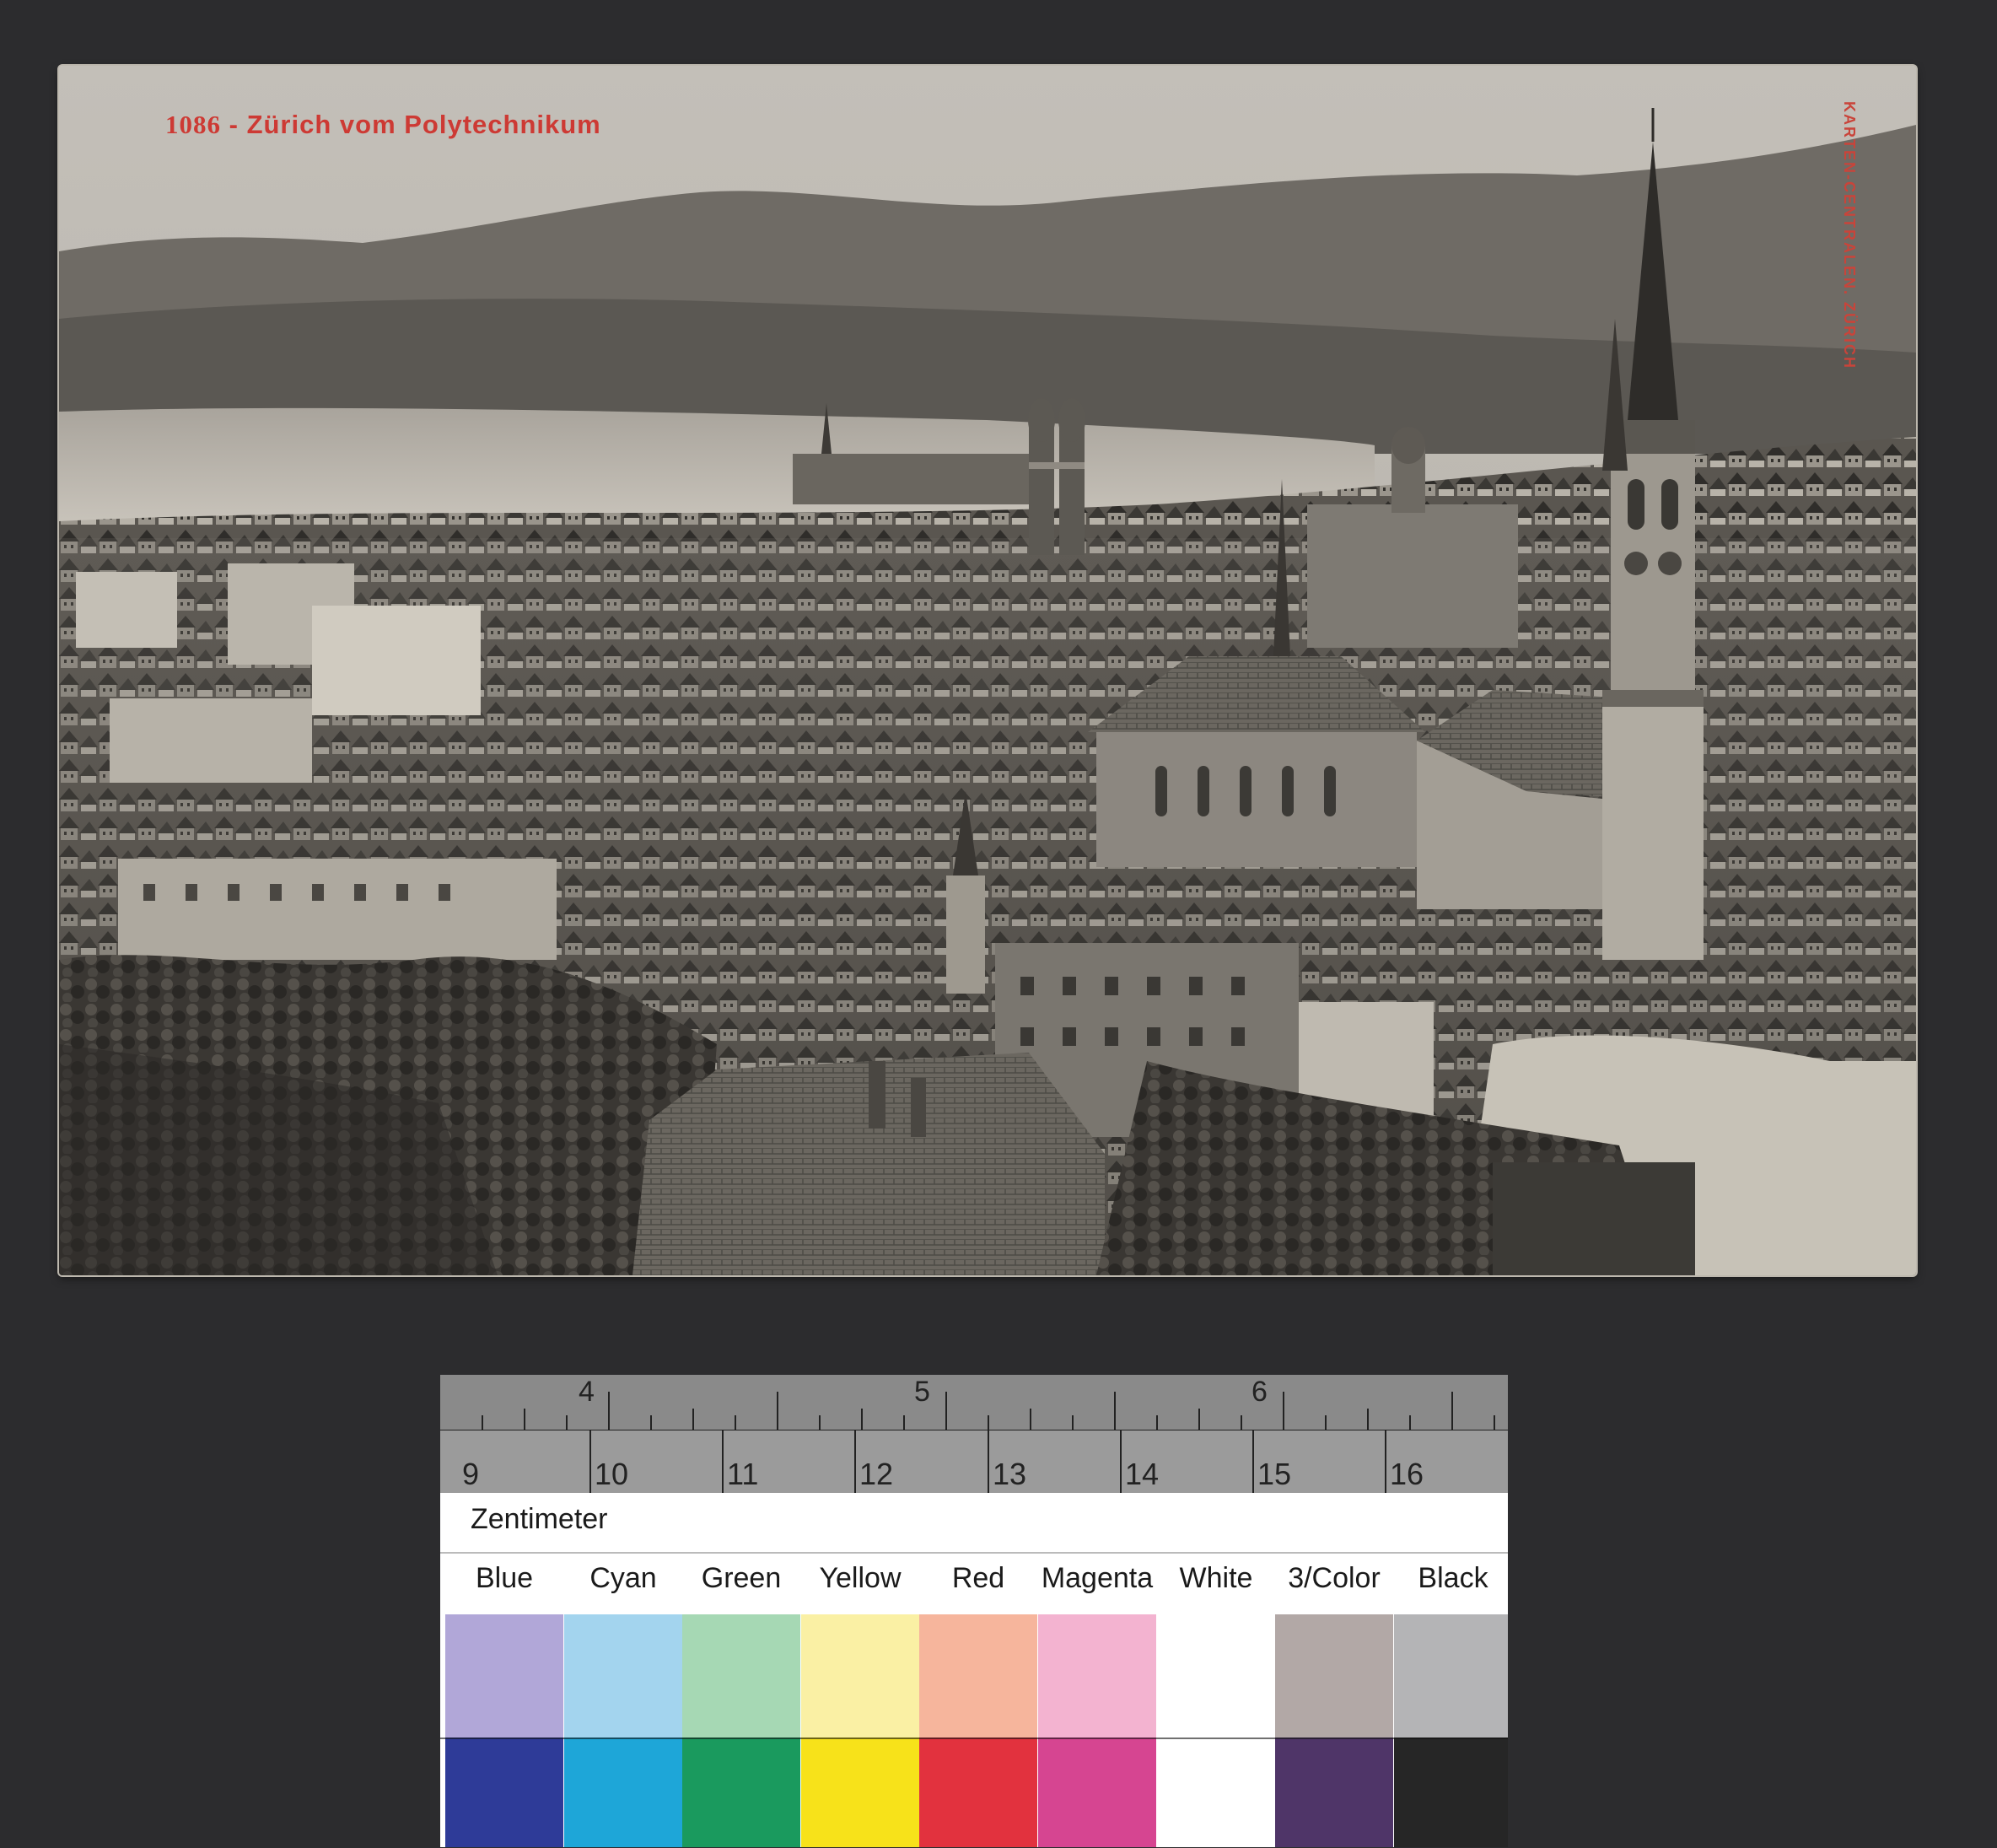  I want to click on swatch-divider, so click(974, 1738).